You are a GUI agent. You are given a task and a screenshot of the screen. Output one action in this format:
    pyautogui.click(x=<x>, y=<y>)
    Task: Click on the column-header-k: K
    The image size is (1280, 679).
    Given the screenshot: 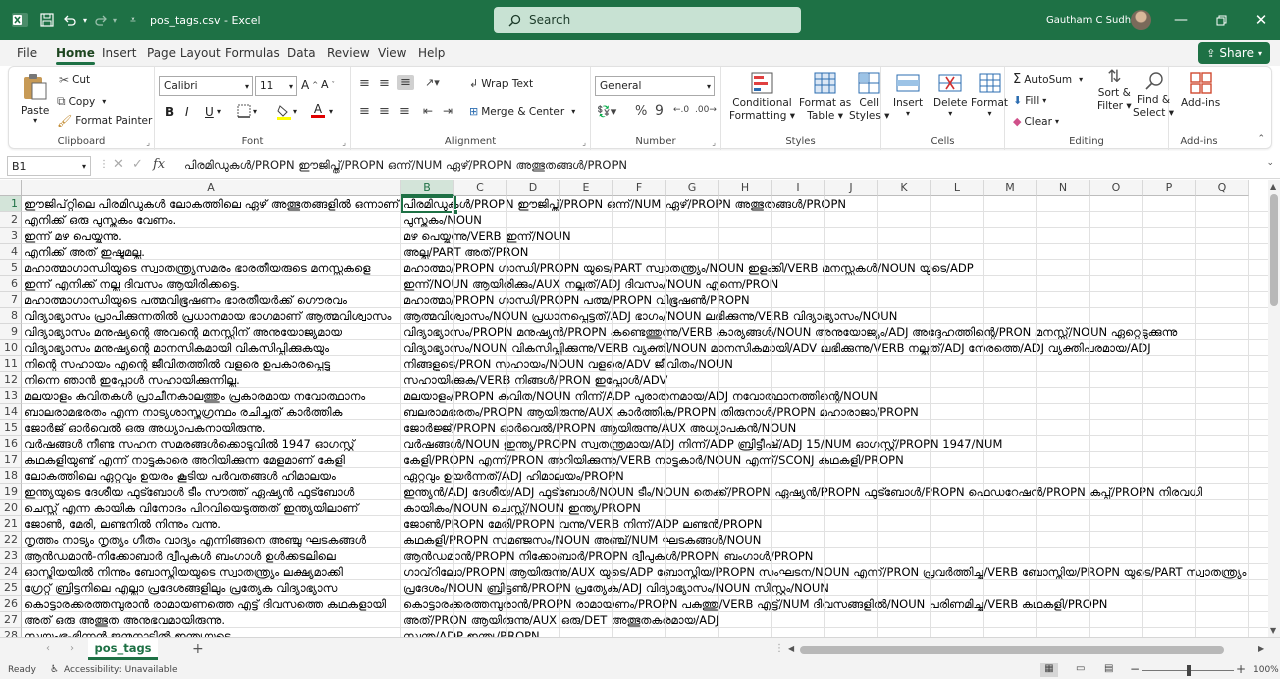 What is the action you would take?
    pyautogui.click(x=904, y=188)
    